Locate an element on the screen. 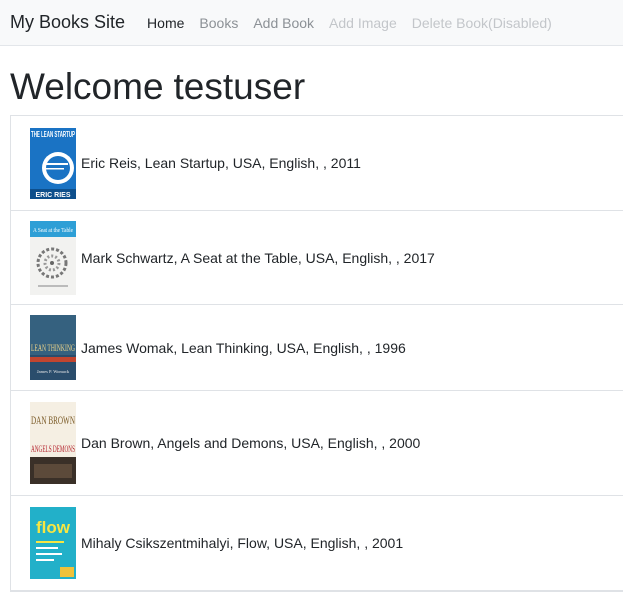 The width and height of the screenshot is (623, 599). cover-title: LEAN THINKING is located at coordinates (53, 348).